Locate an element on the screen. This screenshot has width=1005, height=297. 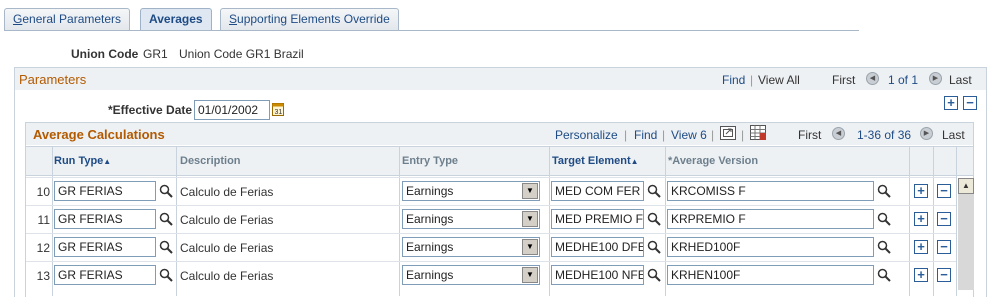
vertical-scrollbar is located at coordinates (966, 234).